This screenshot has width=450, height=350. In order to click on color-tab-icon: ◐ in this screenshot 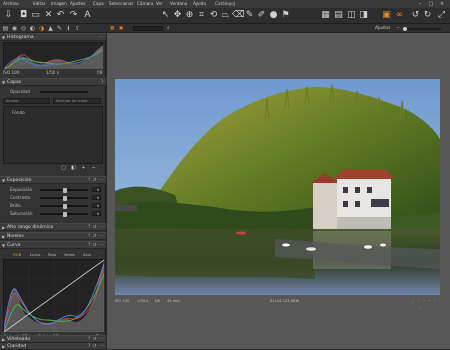, I will do `click(32, 28)`.